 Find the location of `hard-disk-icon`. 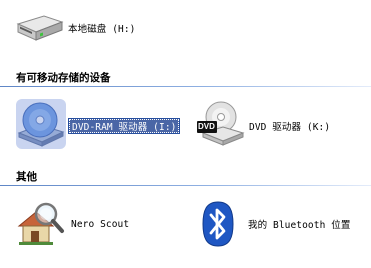

hard-disk-icon is located at coordinates (40, 27).